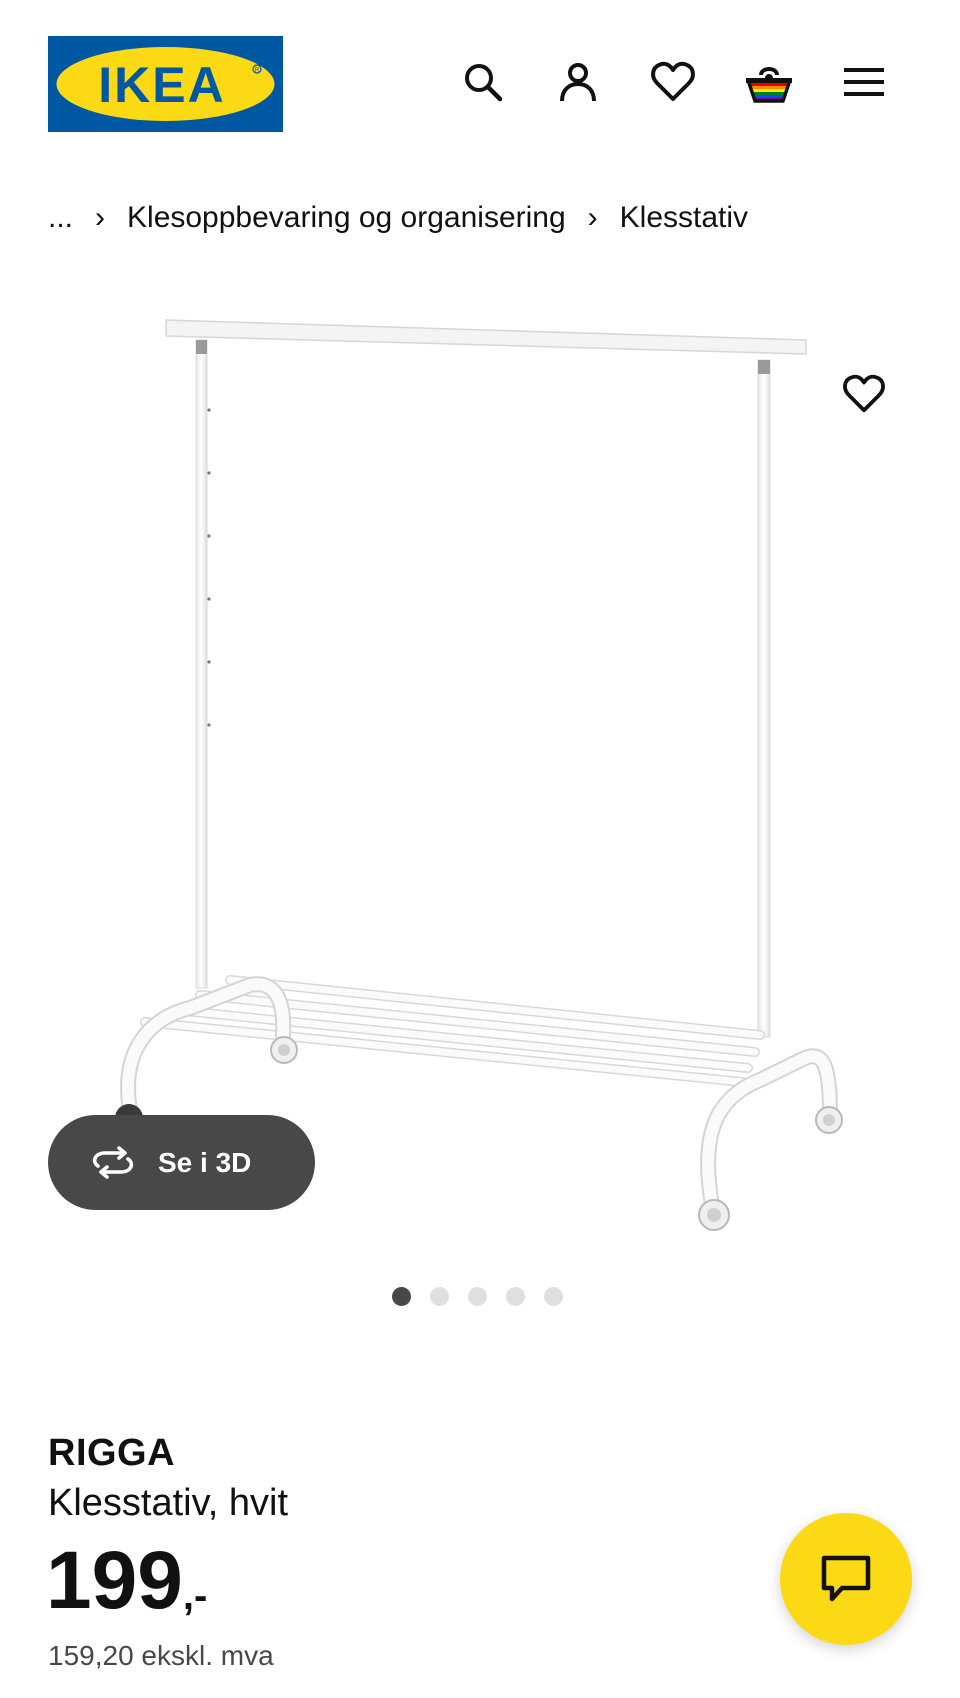 The height and width of the screenshot is (1698, 960). I want to click on ikea-logo-graphic: IKEA R, so click(165, 84).